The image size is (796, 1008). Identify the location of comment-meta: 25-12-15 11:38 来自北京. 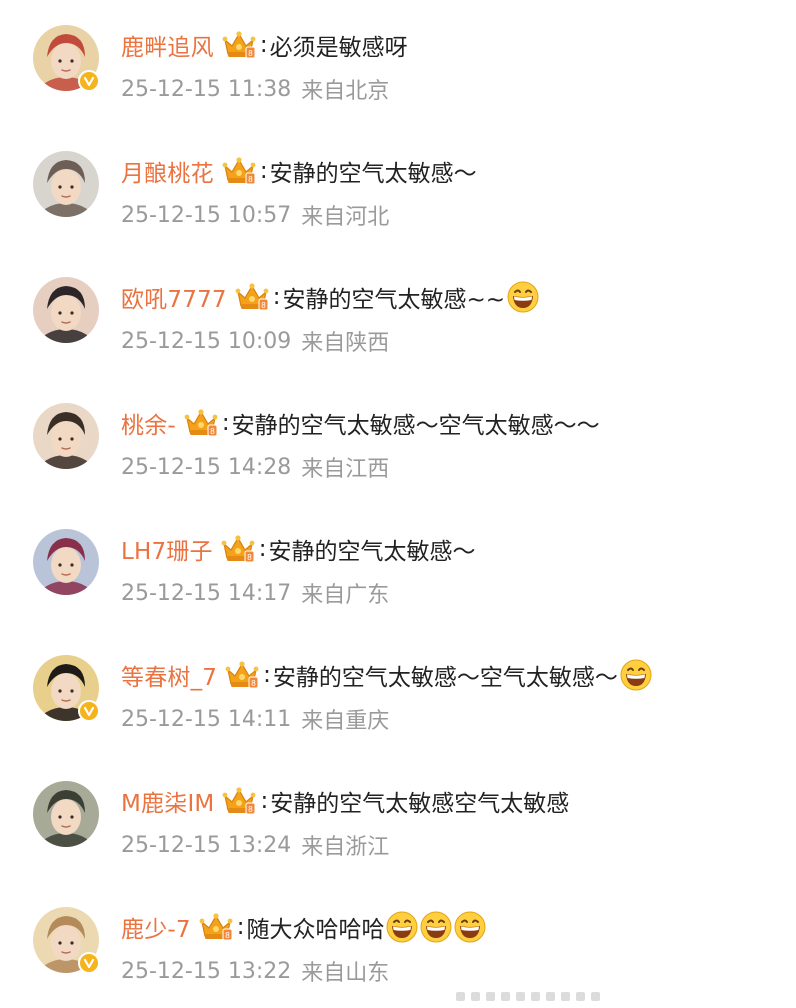
(255, 89).